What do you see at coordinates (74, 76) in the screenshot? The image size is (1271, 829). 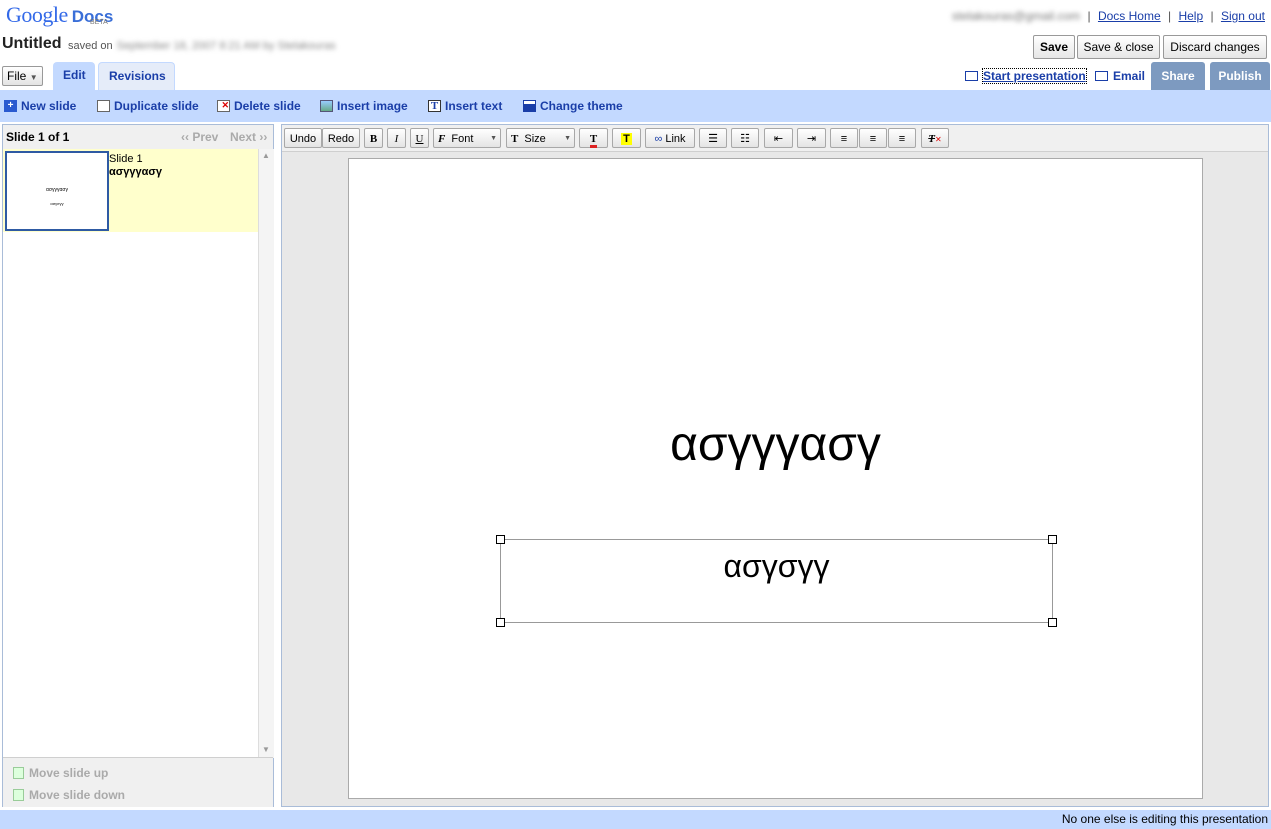 I see `tab-edit: Edit` at bounding box center [74, 76].